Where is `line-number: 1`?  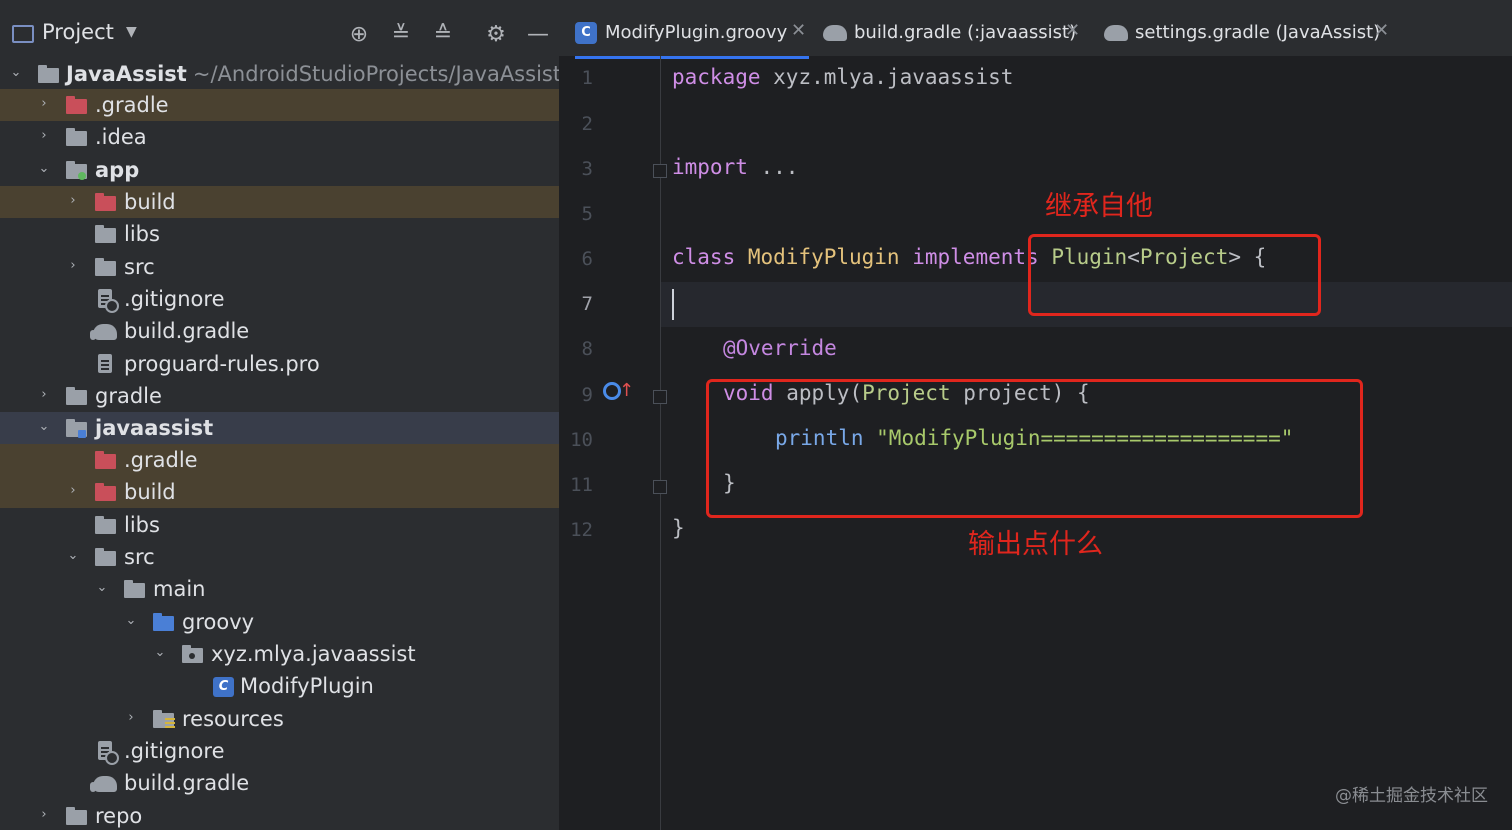 line-number: 1 is located at coordinates (587, 78).